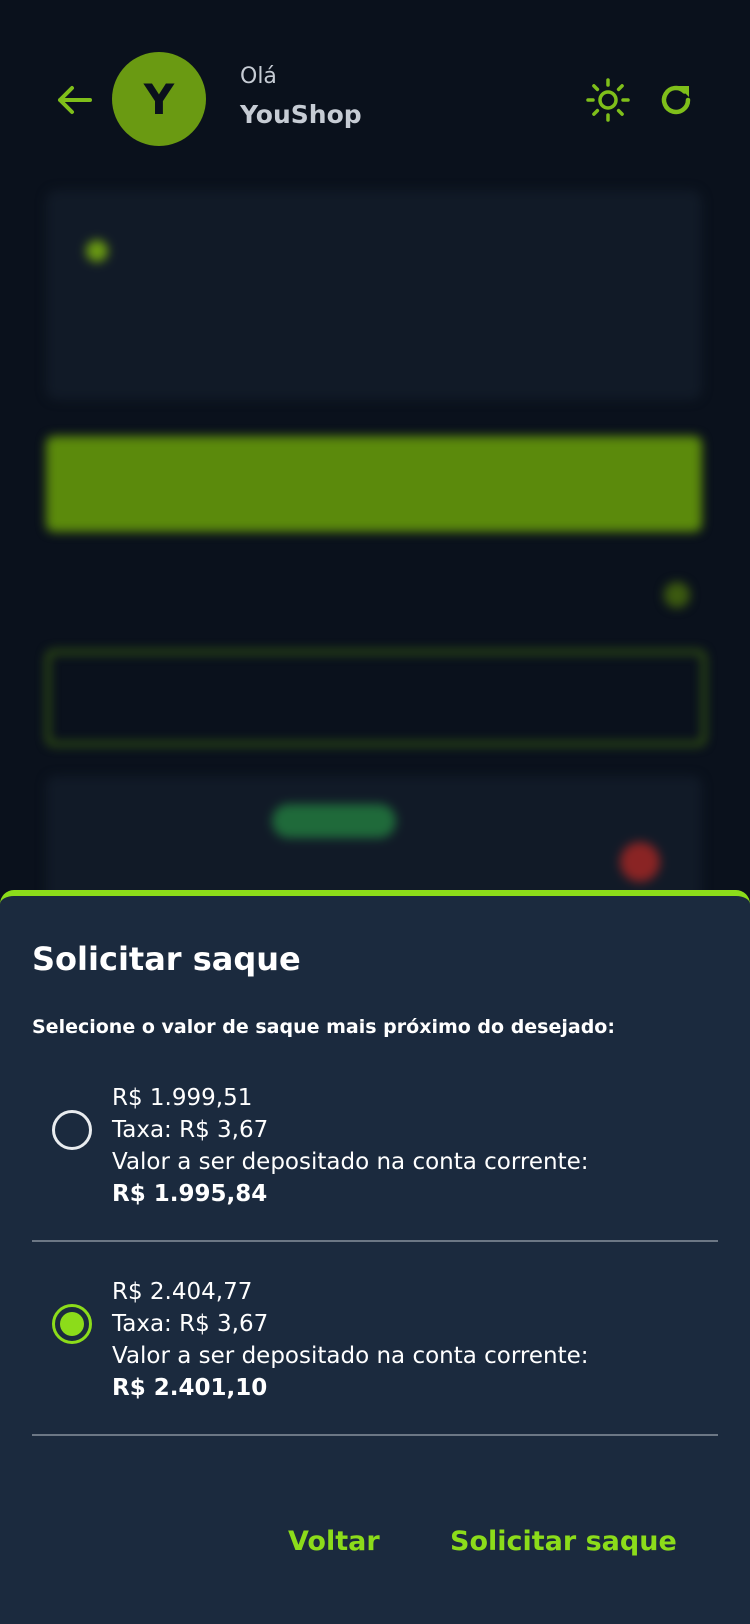  Describe the element at coordinates (376, 698) in the screenshot. I see `register-bank-account-button` at that location.